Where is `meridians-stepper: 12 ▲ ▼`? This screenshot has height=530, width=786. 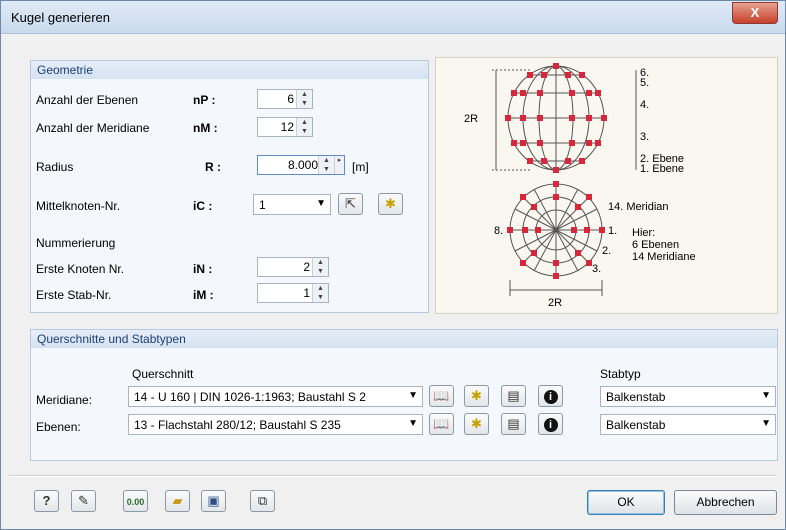
meridians-stepper: 12 ▲ ▼ is located at coordinates (285, 127).